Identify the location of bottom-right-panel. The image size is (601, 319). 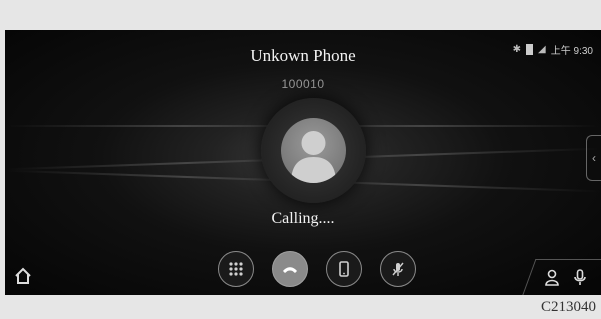
(561, 277).